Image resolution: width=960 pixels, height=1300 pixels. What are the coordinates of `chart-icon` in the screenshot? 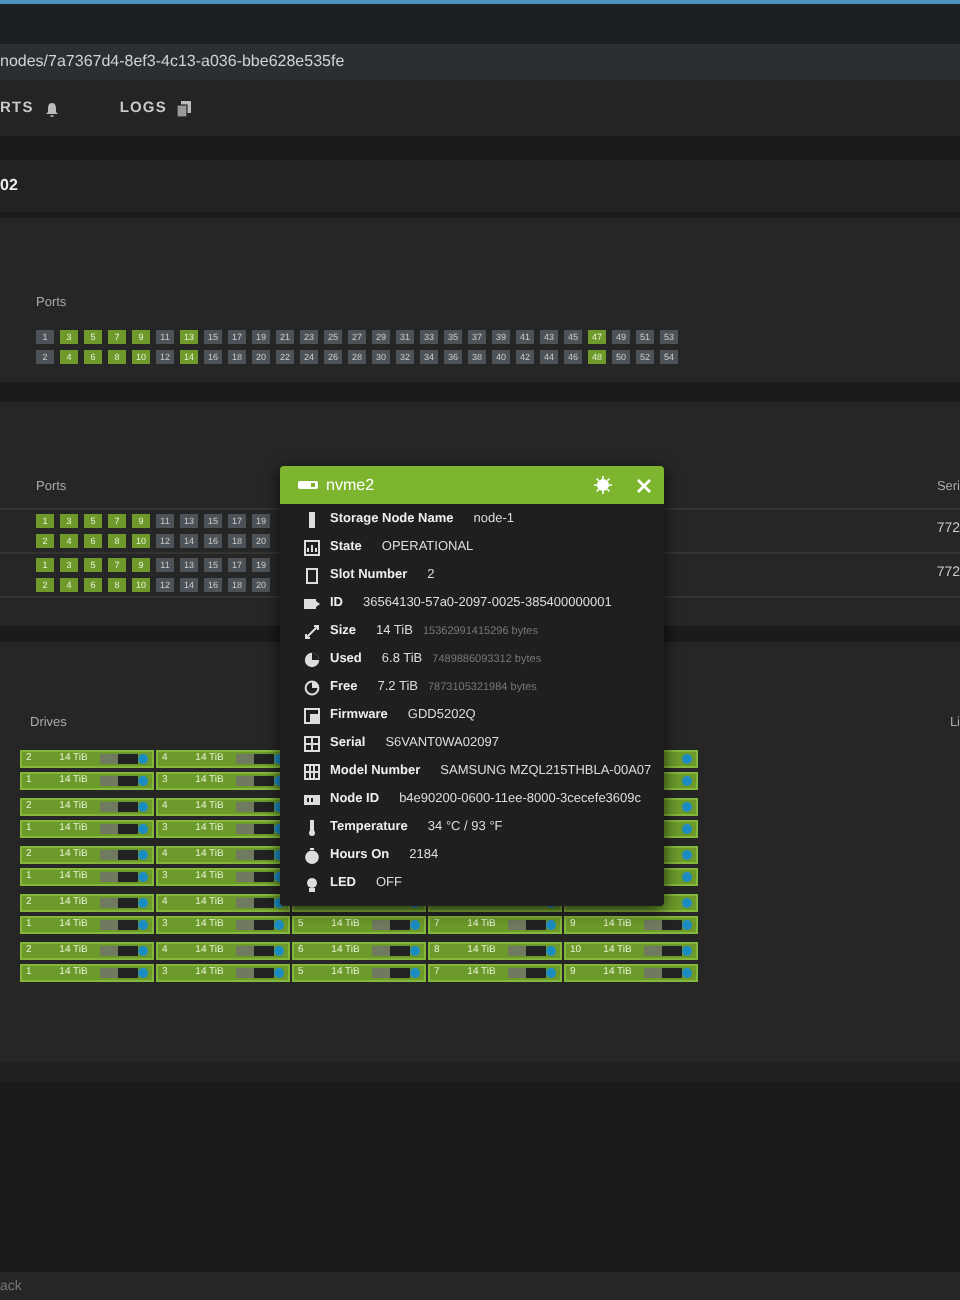 It's located at (312, 548).